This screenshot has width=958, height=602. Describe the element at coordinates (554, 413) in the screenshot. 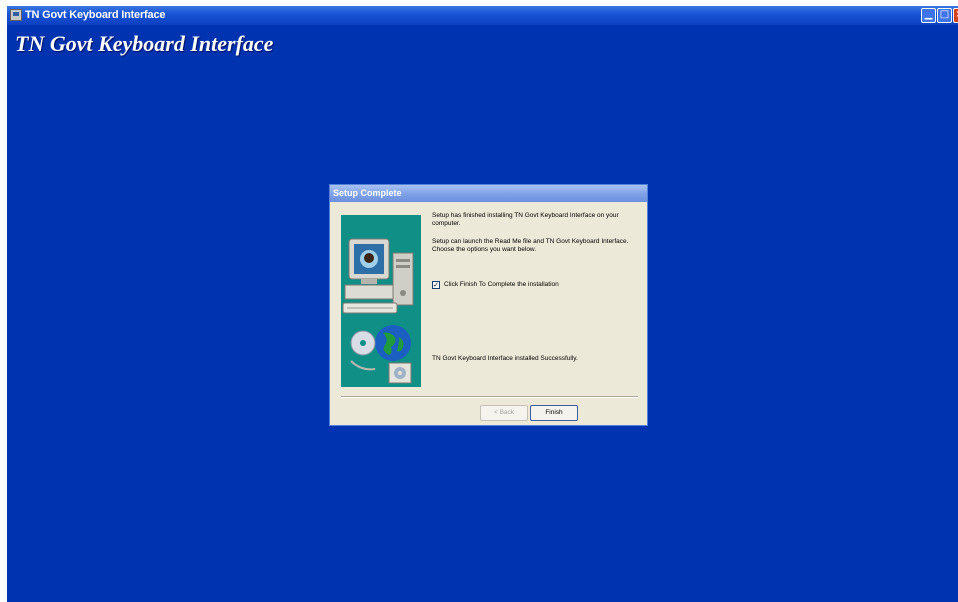

I see `finish-button: Finish` at that location.